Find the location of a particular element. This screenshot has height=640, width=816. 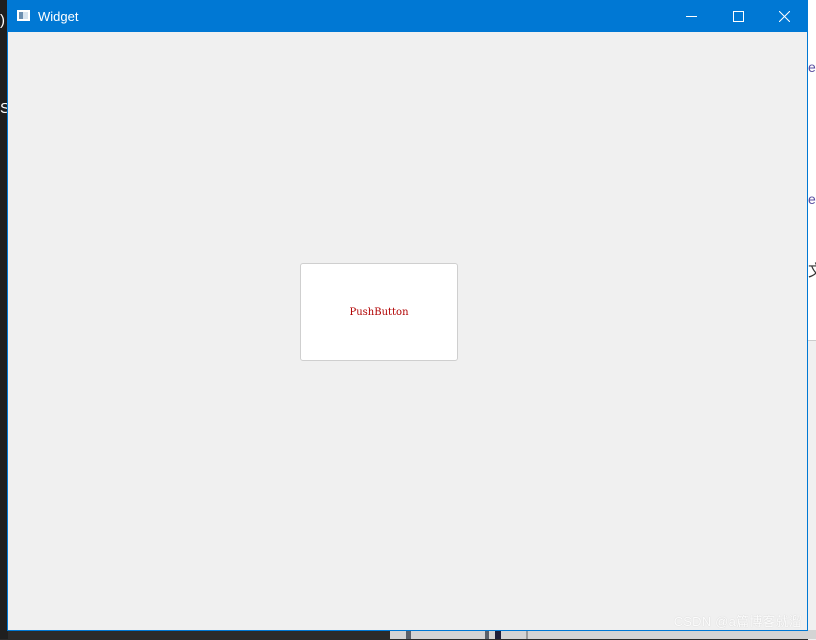

close-button is located at coordinates (784, 16).